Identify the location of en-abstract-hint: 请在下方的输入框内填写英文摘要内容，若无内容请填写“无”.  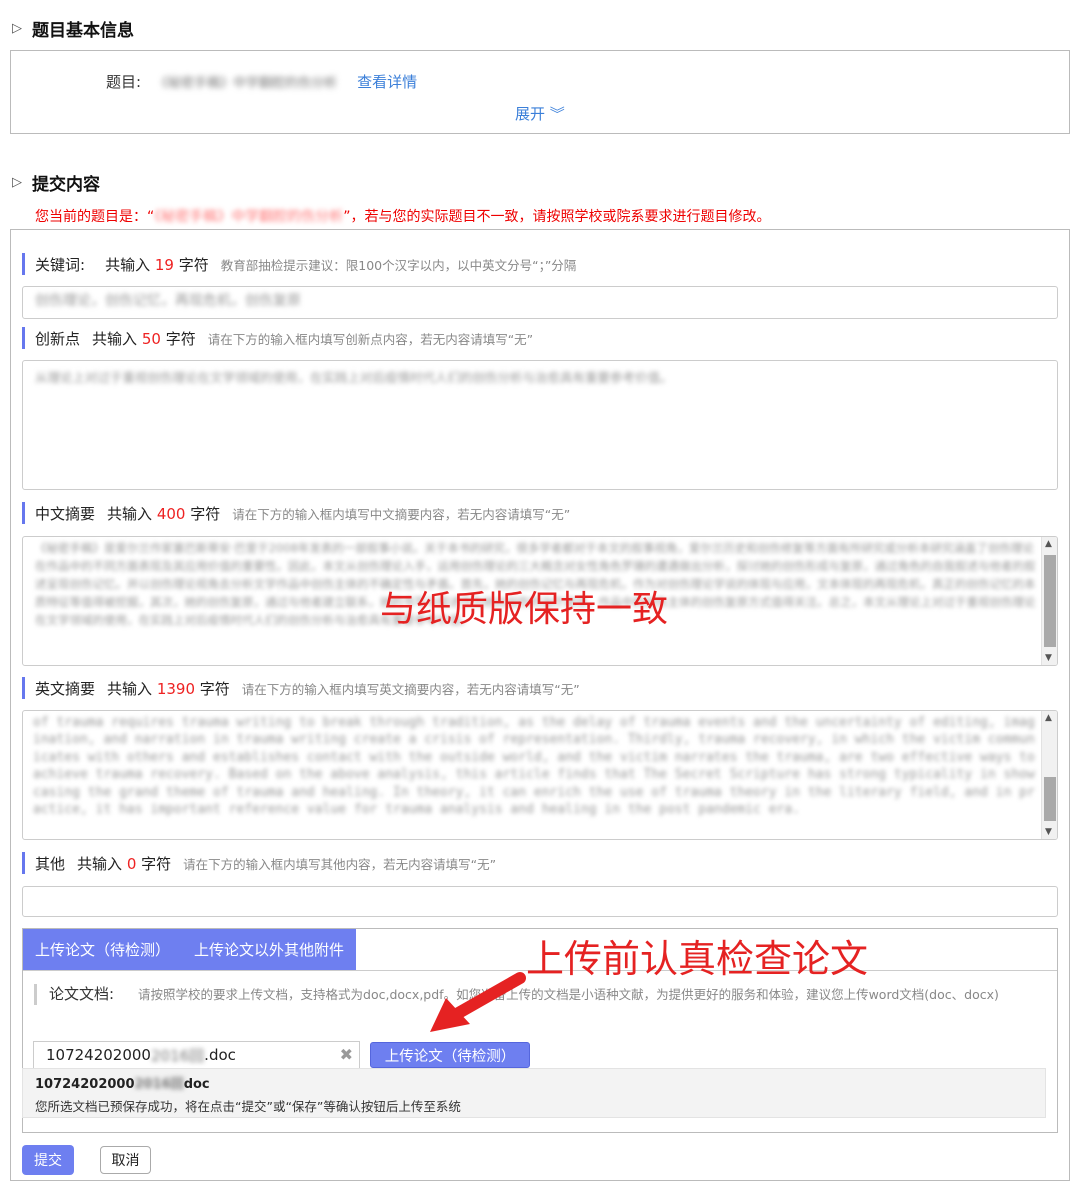
(410, 689).